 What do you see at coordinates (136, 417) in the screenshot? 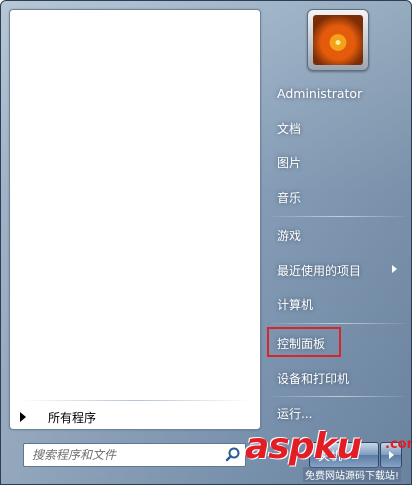
I see `all-programs-button: 所有程序` at bounding box center [136, 417].